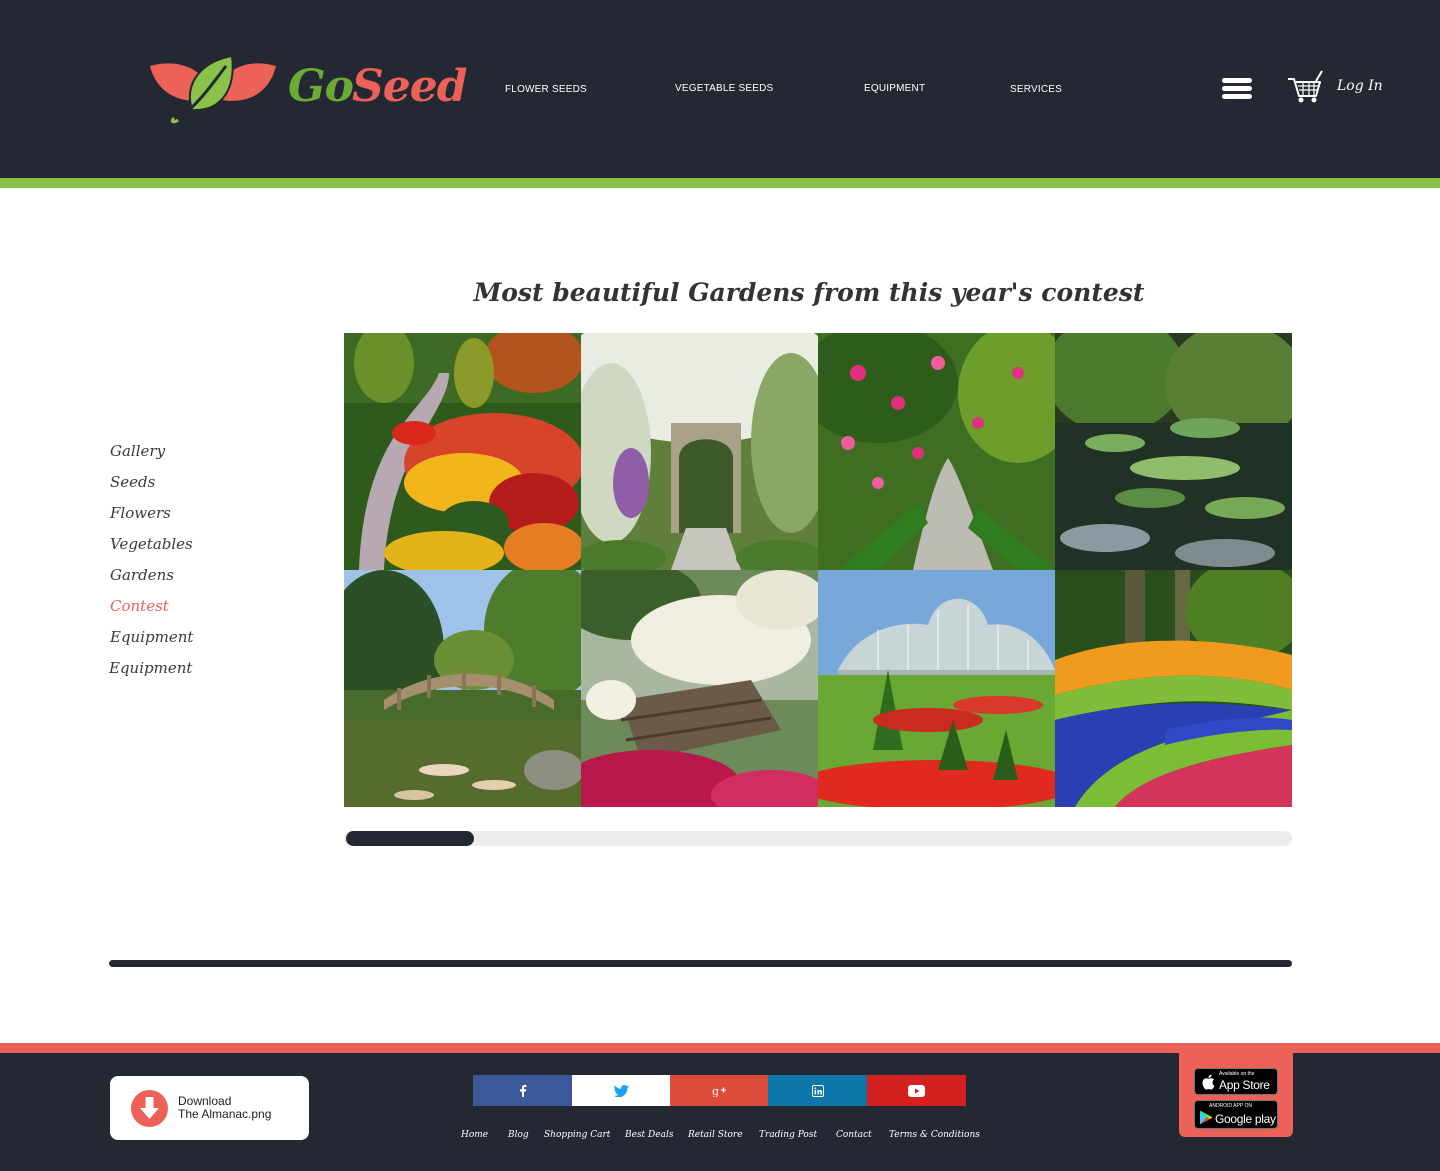 This screenshot has height=1171, width=1440. What do you see at coordinates (1237, 89) in the screenshot?
I see `hamburger-menu-icon` at bounding box center [1237, 89].